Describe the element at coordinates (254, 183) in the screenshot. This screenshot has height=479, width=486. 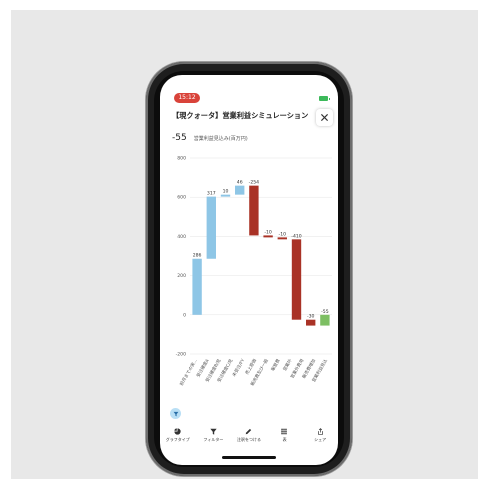
I see `data-label: -254` at that location.